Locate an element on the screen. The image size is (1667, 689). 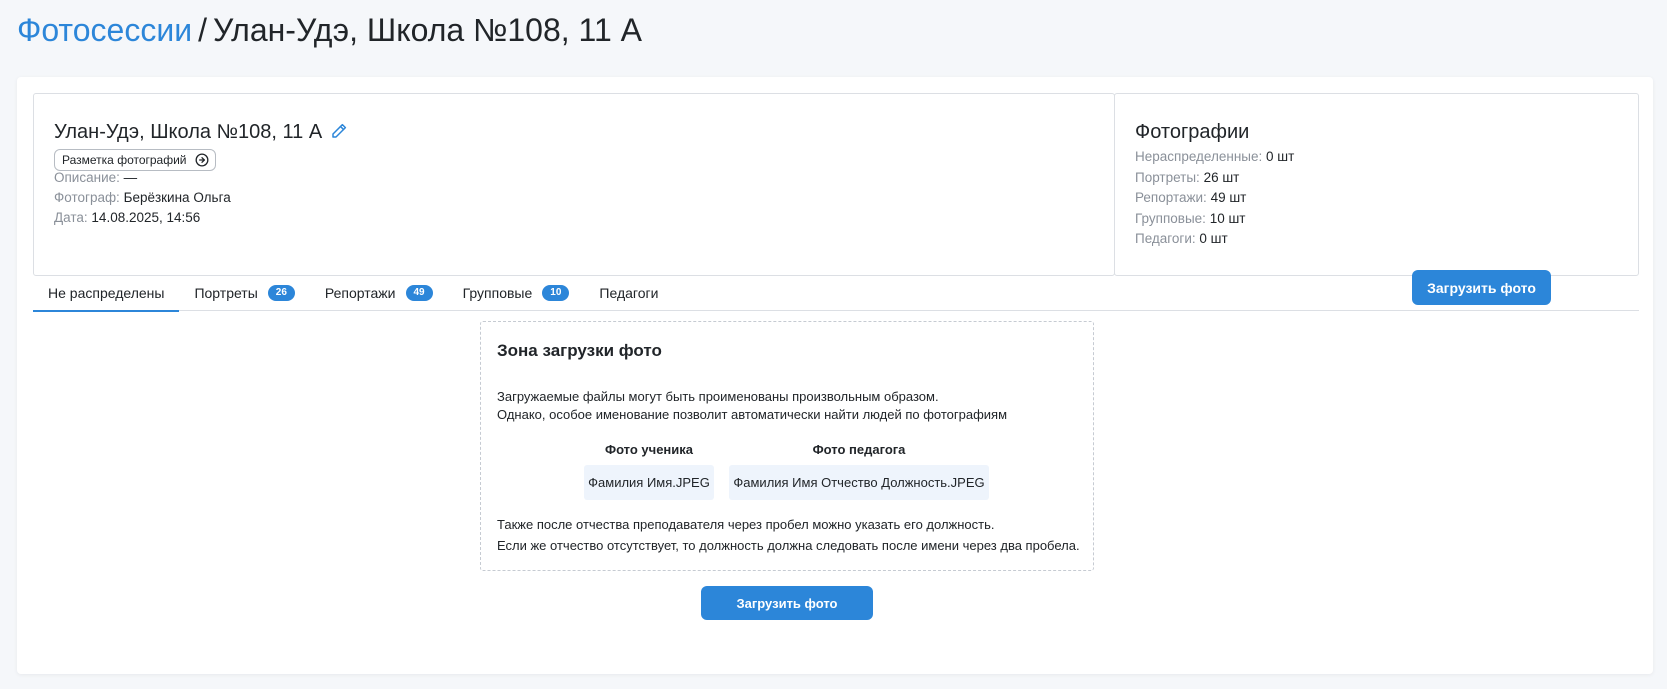
photo-markup-button: Разметка фотографий is located at coordinates (135, 160).